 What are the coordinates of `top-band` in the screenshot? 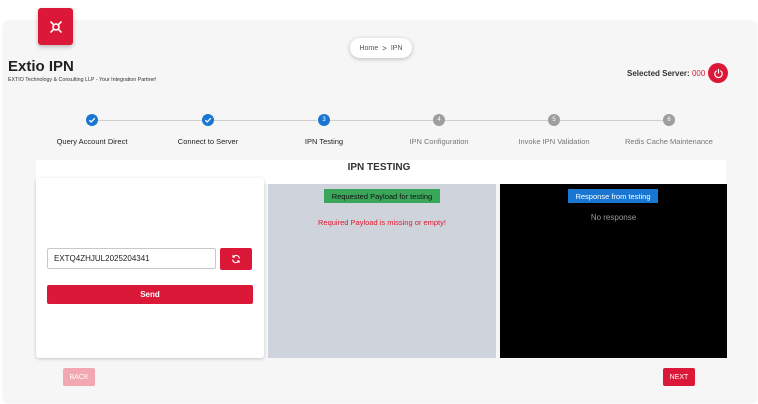 It's located at (379, 11).